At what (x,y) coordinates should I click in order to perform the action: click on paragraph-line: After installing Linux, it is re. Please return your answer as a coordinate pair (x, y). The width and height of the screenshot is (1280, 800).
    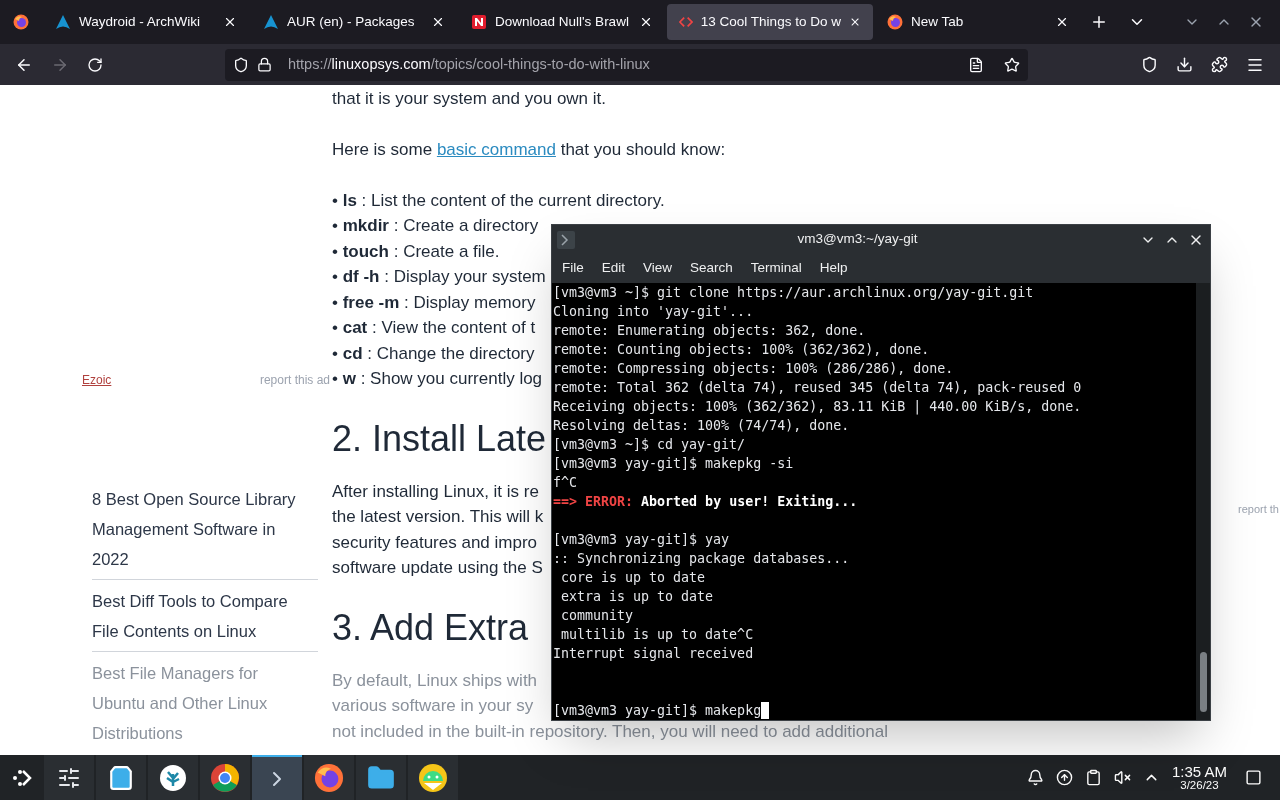
    Looking at the image, I should click on (435, 491).